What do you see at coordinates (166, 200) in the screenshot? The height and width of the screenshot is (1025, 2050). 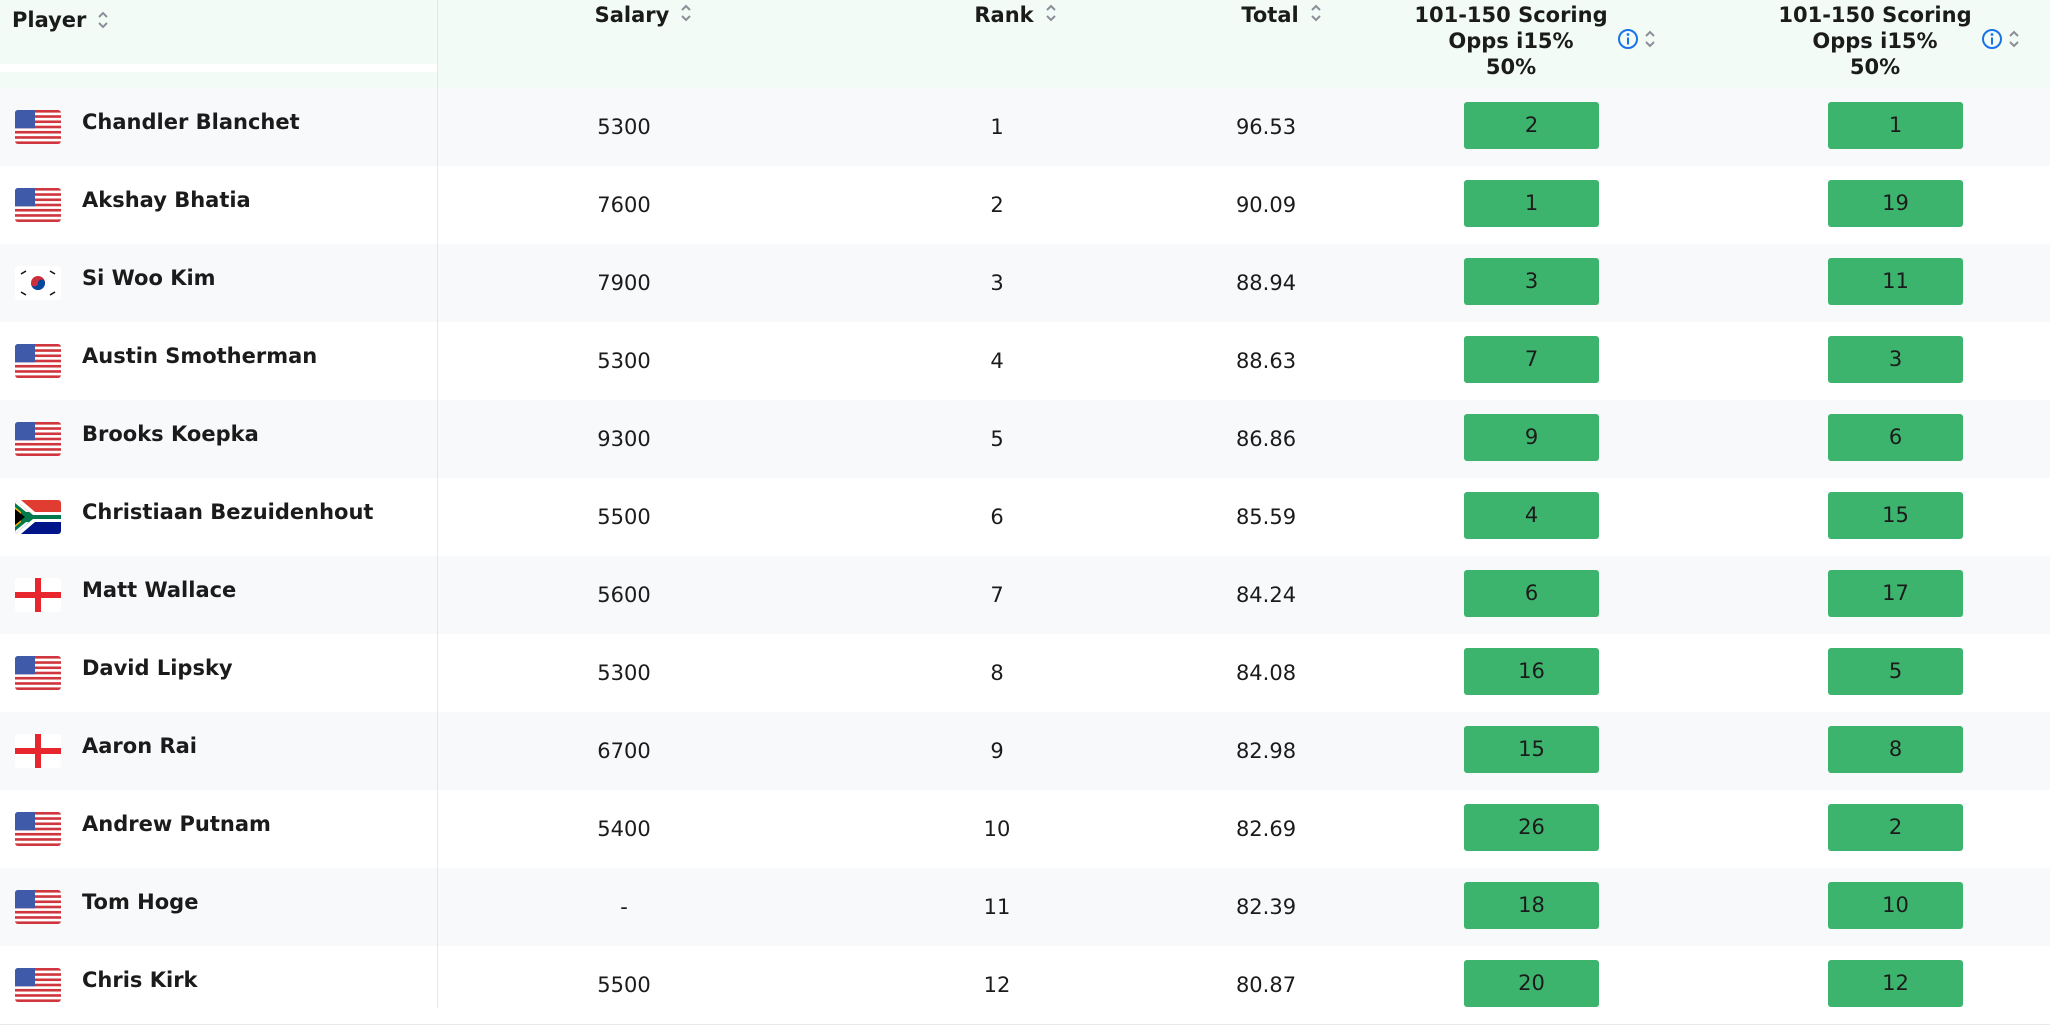 I see `player-name: Akshay Bhatia` at bounding box center [166, 200].